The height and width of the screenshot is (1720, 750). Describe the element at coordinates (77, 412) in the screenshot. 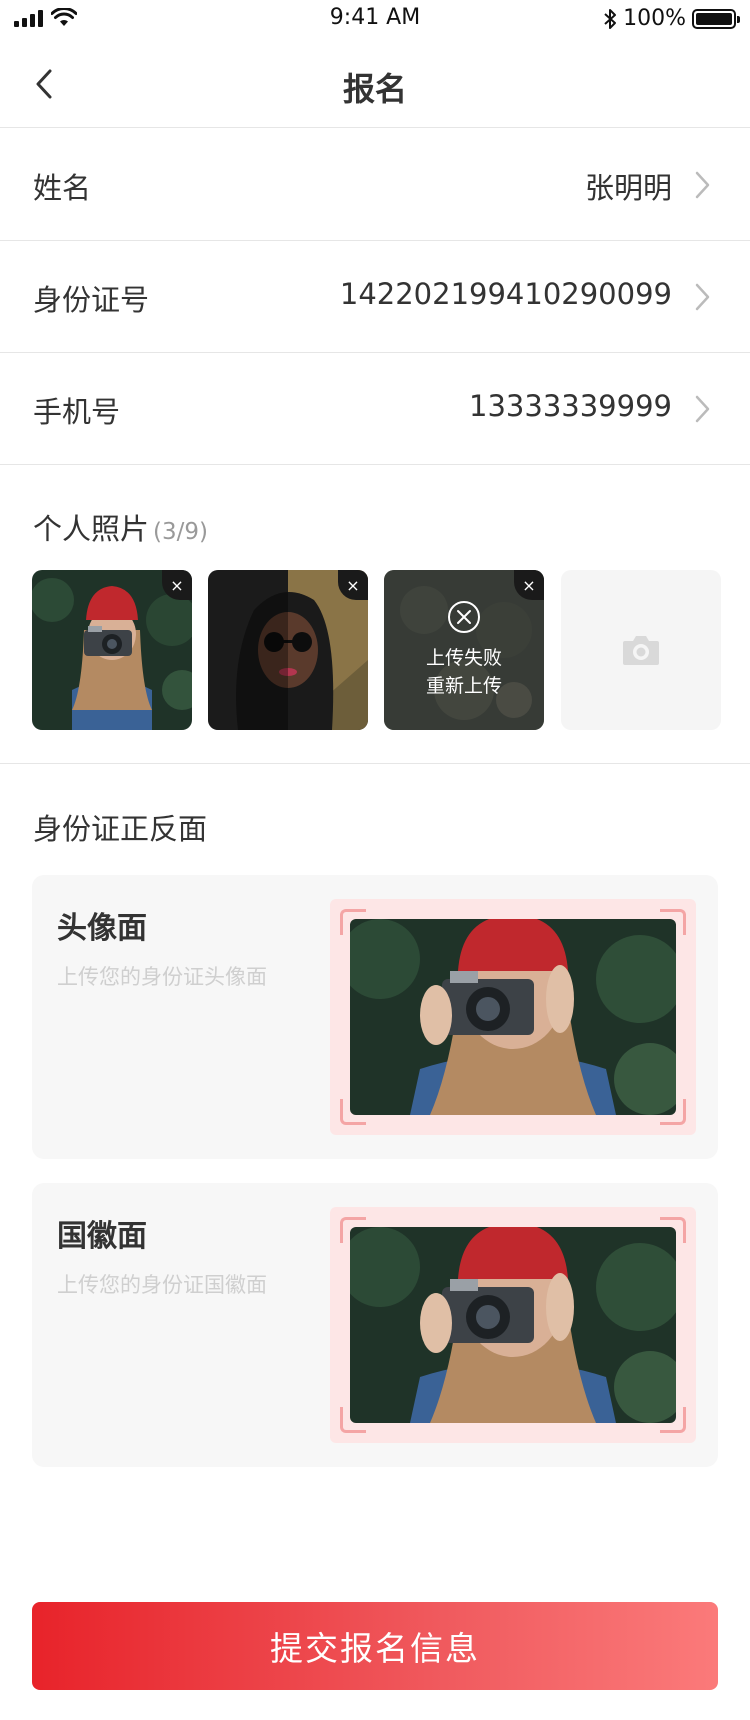

I see `phone-label: 手机号` at that location.